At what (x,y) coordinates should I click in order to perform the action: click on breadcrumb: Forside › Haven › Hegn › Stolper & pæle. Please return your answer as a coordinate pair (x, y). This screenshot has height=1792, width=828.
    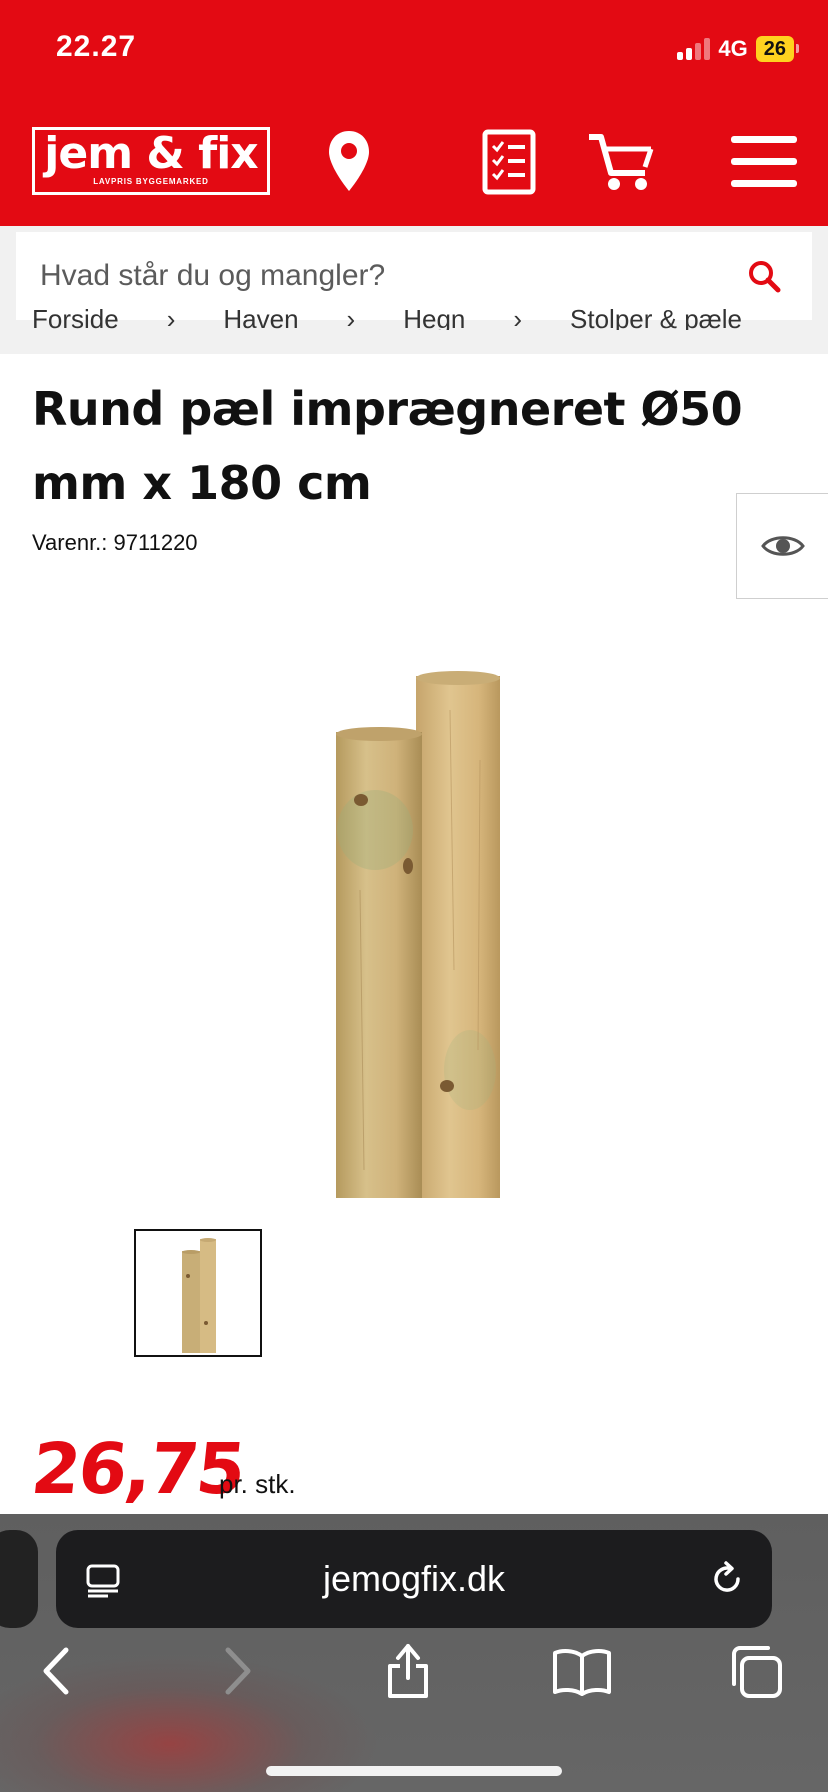
    Looking at the image, I should click on (430, 313).